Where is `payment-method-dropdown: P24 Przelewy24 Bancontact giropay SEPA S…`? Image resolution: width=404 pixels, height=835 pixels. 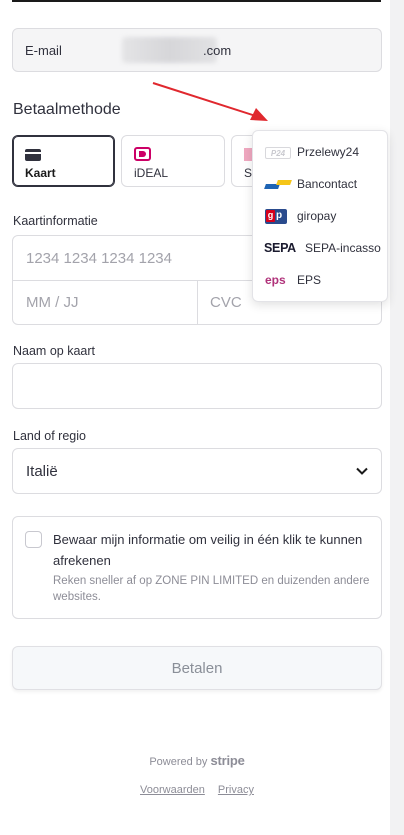
payment-method-dropdown: P24 Przelewy24 Bancontact giropay SEPA S… is located at coordinates (320, 216).